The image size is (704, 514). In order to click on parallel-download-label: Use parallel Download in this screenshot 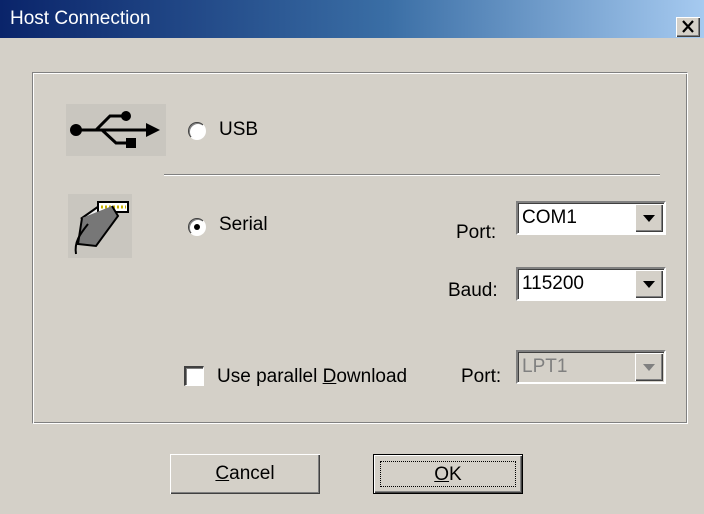, I will do `click(312, 377)`.